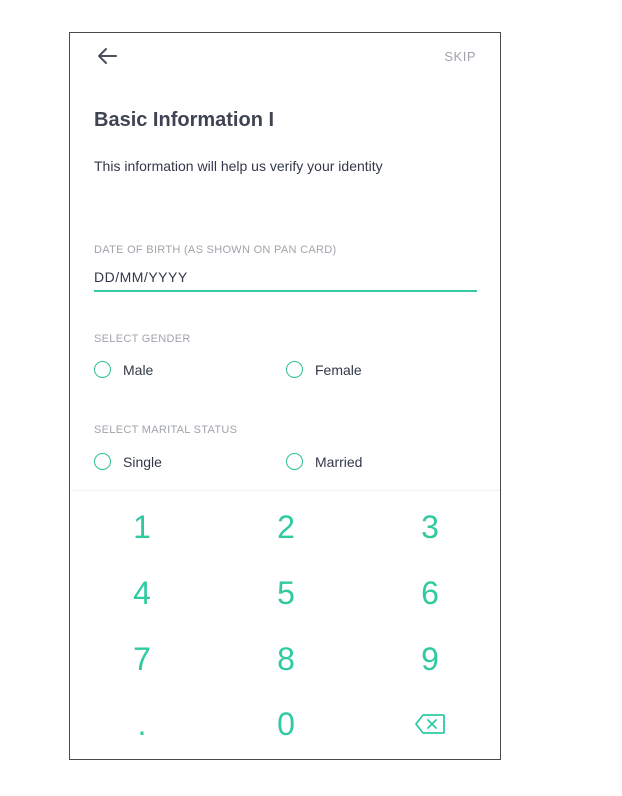 The height and width of the screenshot is (796, 622). I want to click on key-5: 5, so click(286, 593).